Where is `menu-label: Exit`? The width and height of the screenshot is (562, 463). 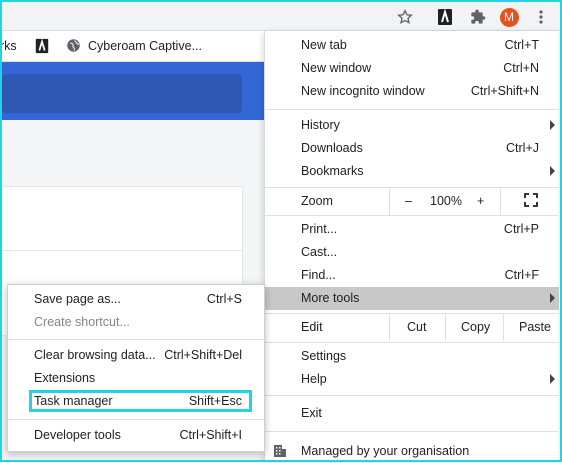 menu-label: Exit is located at coordinates (311, 413).